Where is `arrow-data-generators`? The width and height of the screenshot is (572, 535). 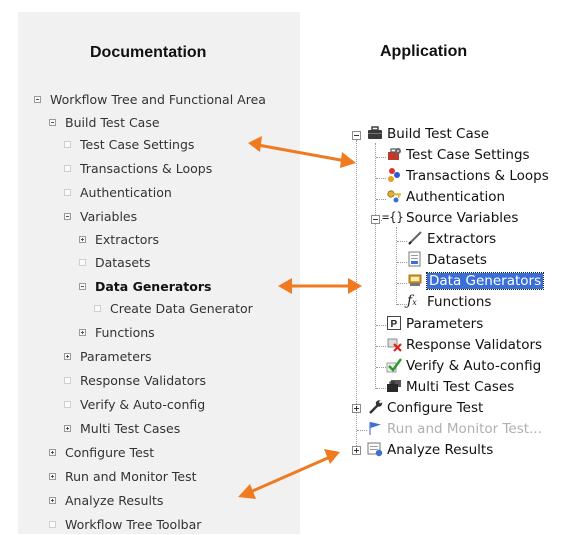 arrow-data-generators is located at coordinates (320, 286).